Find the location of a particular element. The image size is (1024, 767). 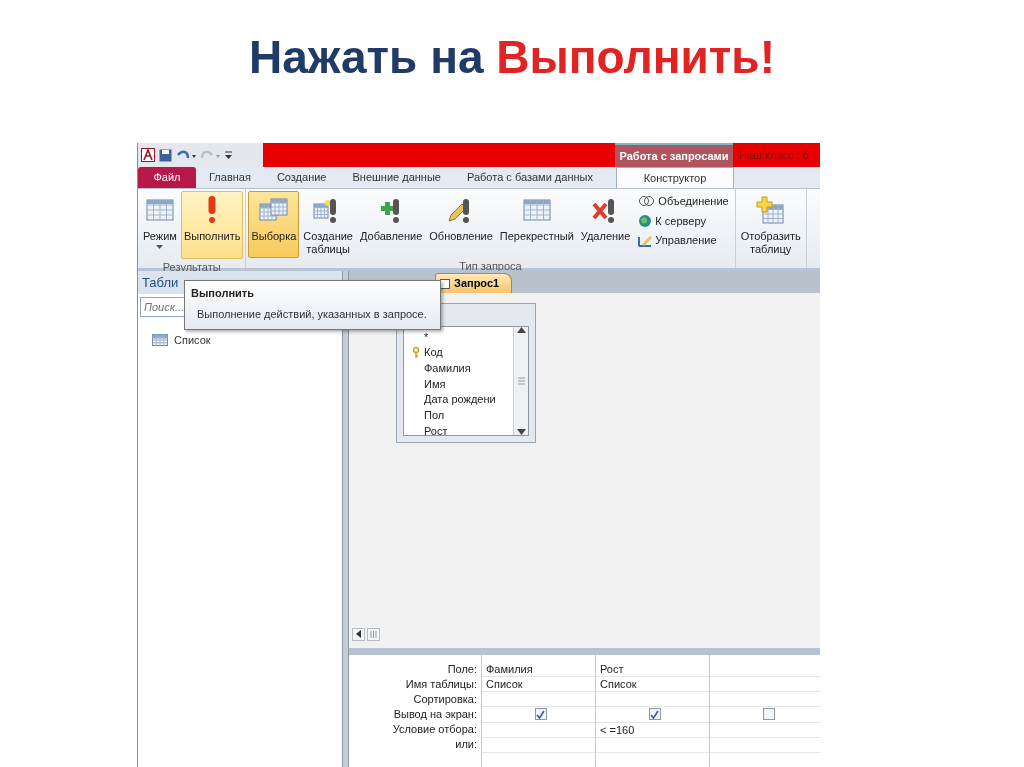

ribbon-button: Обновление is located at coordinates (461, 225).